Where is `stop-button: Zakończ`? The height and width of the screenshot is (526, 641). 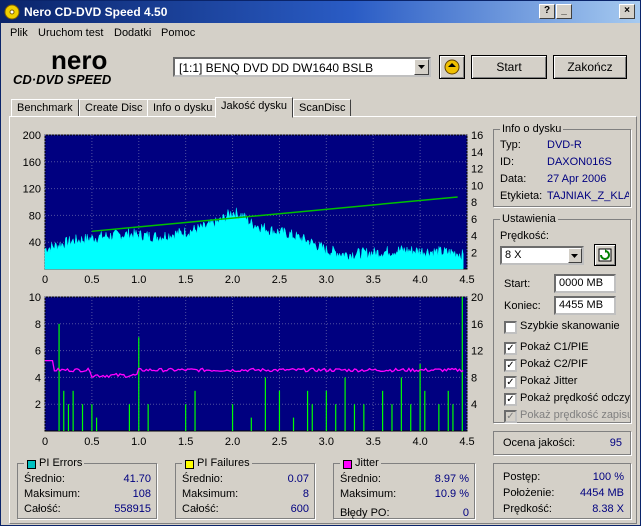 stop-button: Zakończ is located at coordinates (590, 67).